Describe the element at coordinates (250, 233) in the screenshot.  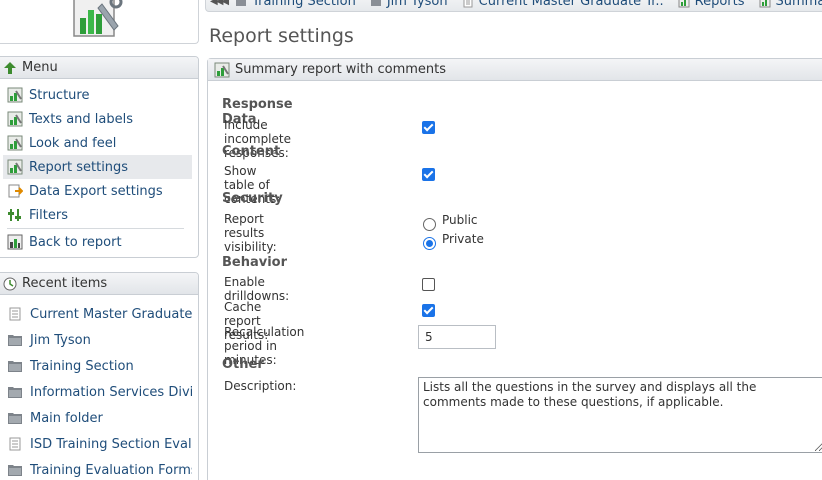
I see `visibility-label: Report results visibility:` at that location.